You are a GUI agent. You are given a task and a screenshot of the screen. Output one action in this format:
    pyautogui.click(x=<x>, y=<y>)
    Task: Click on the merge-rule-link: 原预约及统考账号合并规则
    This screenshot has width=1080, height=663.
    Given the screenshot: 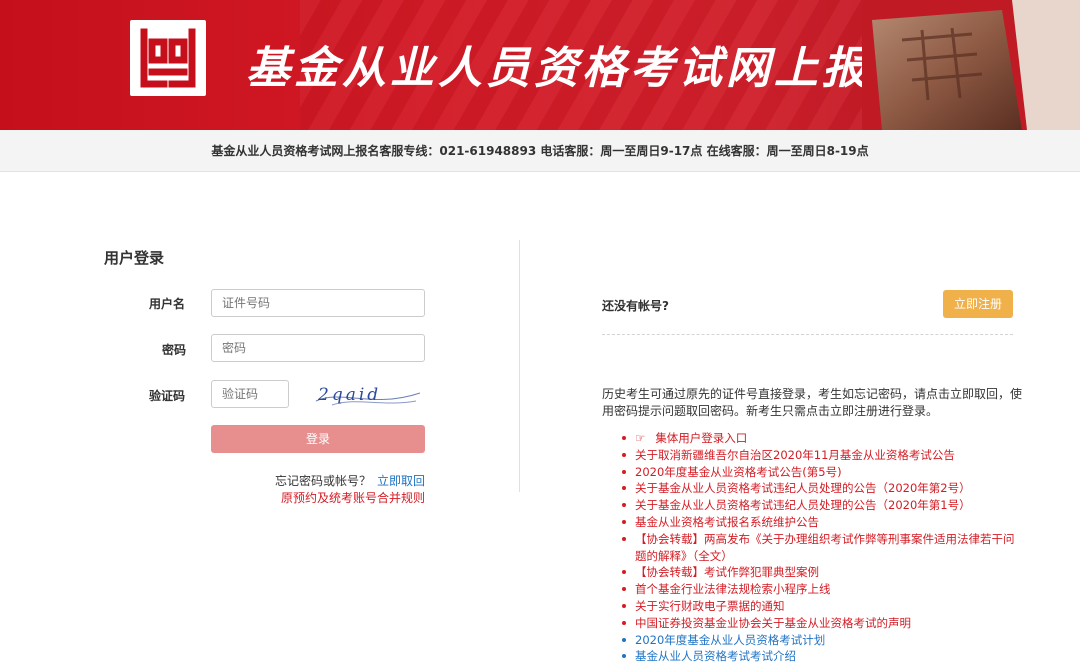 What is the action you would take?
    pyautogui.click(x=353, y=497)
    